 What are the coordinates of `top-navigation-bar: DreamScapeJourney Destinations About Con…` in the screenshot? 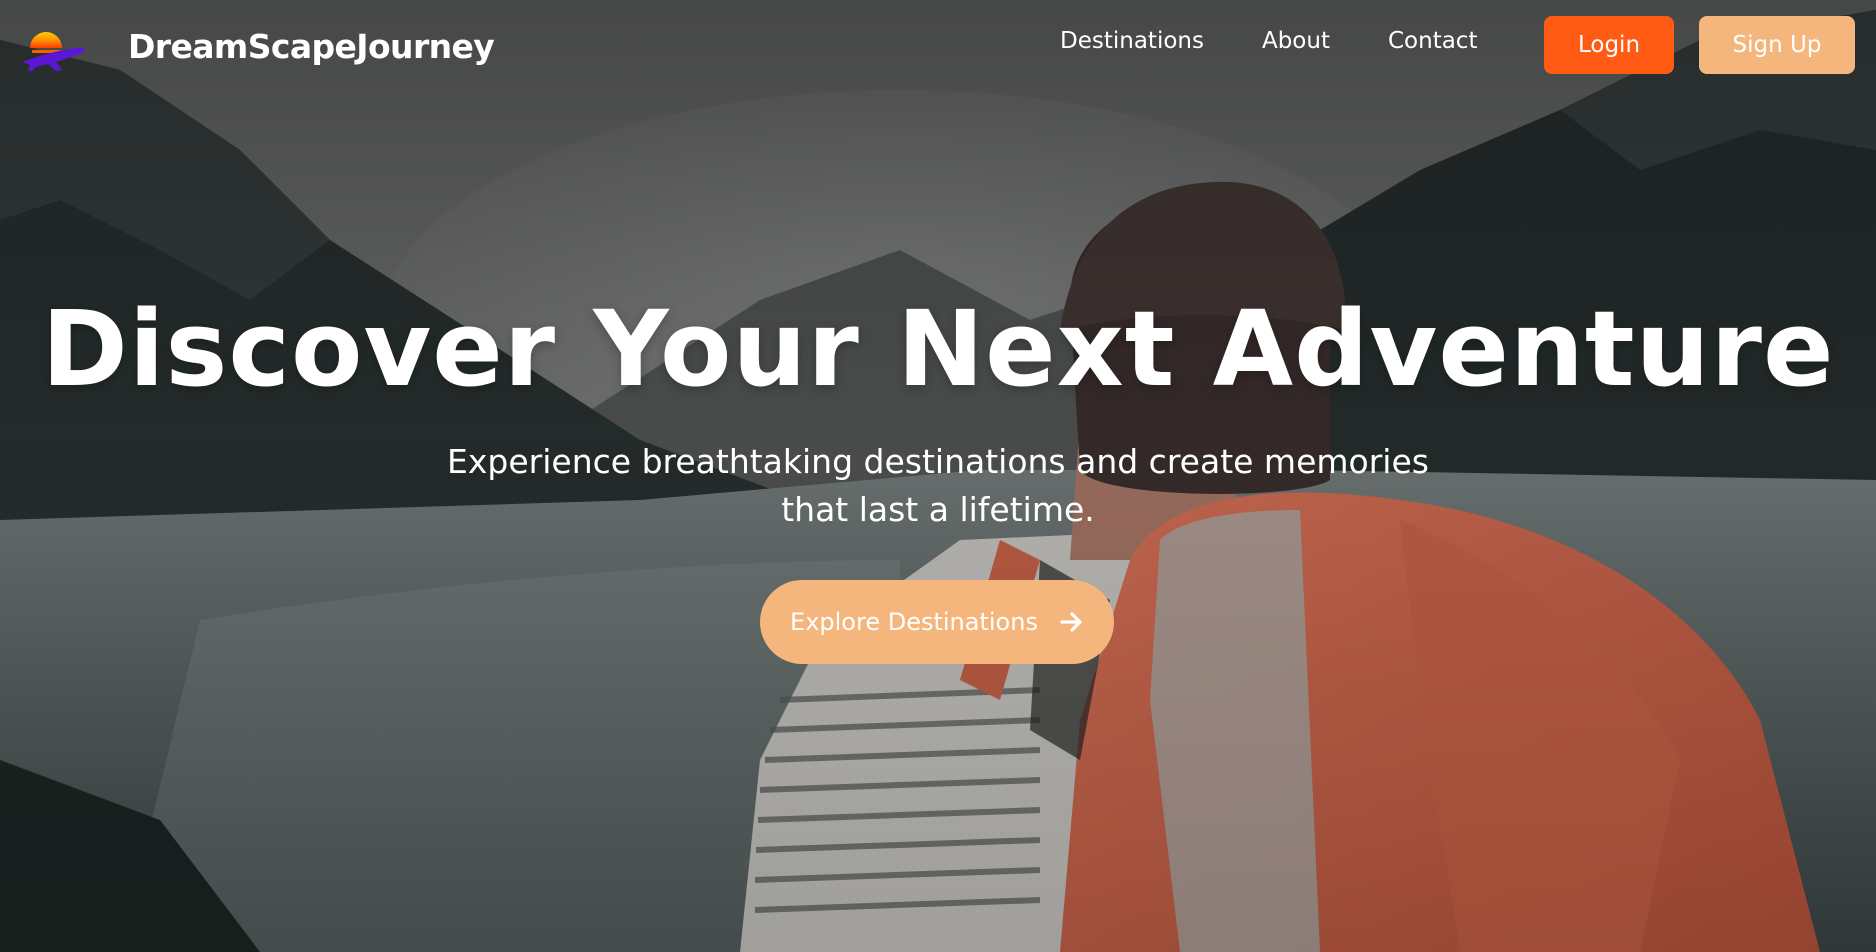 It's located at (938, 47).